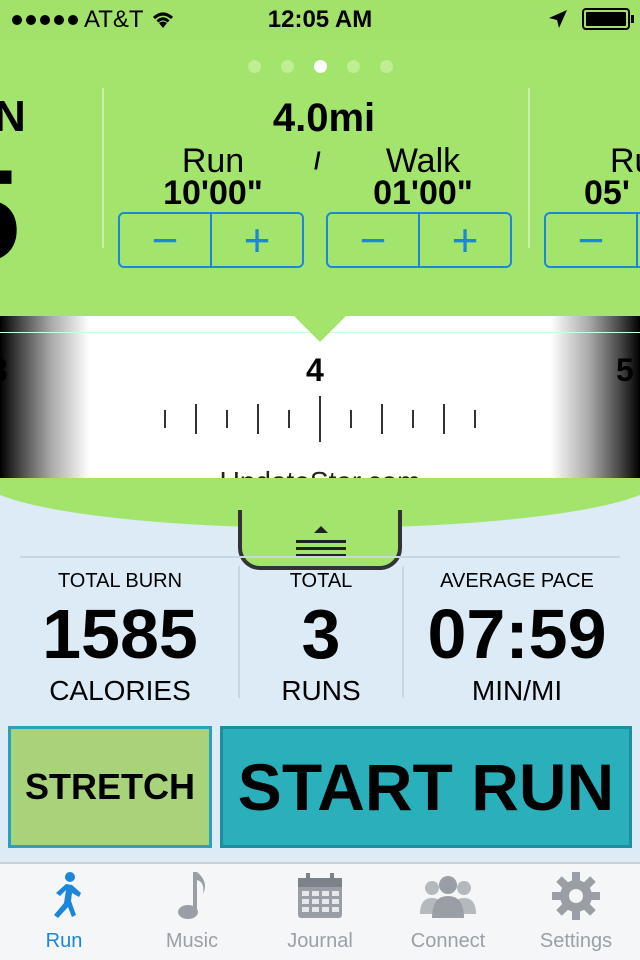 The image size is (640, 960). I want to click on people-icon, so click(448, 897).